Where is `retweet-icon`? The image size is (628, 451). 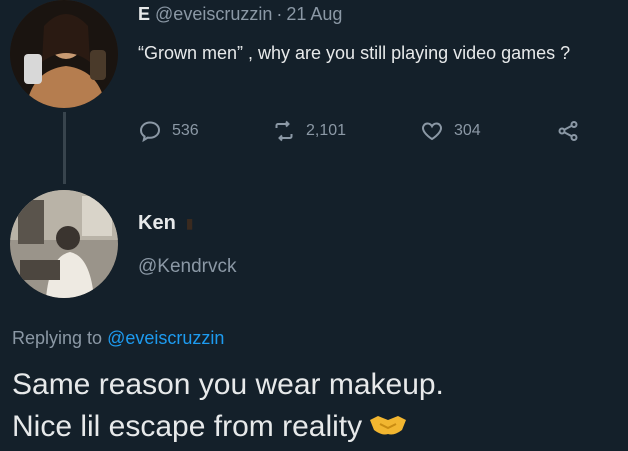
retweet-icon is located at coordinates (284, 131).